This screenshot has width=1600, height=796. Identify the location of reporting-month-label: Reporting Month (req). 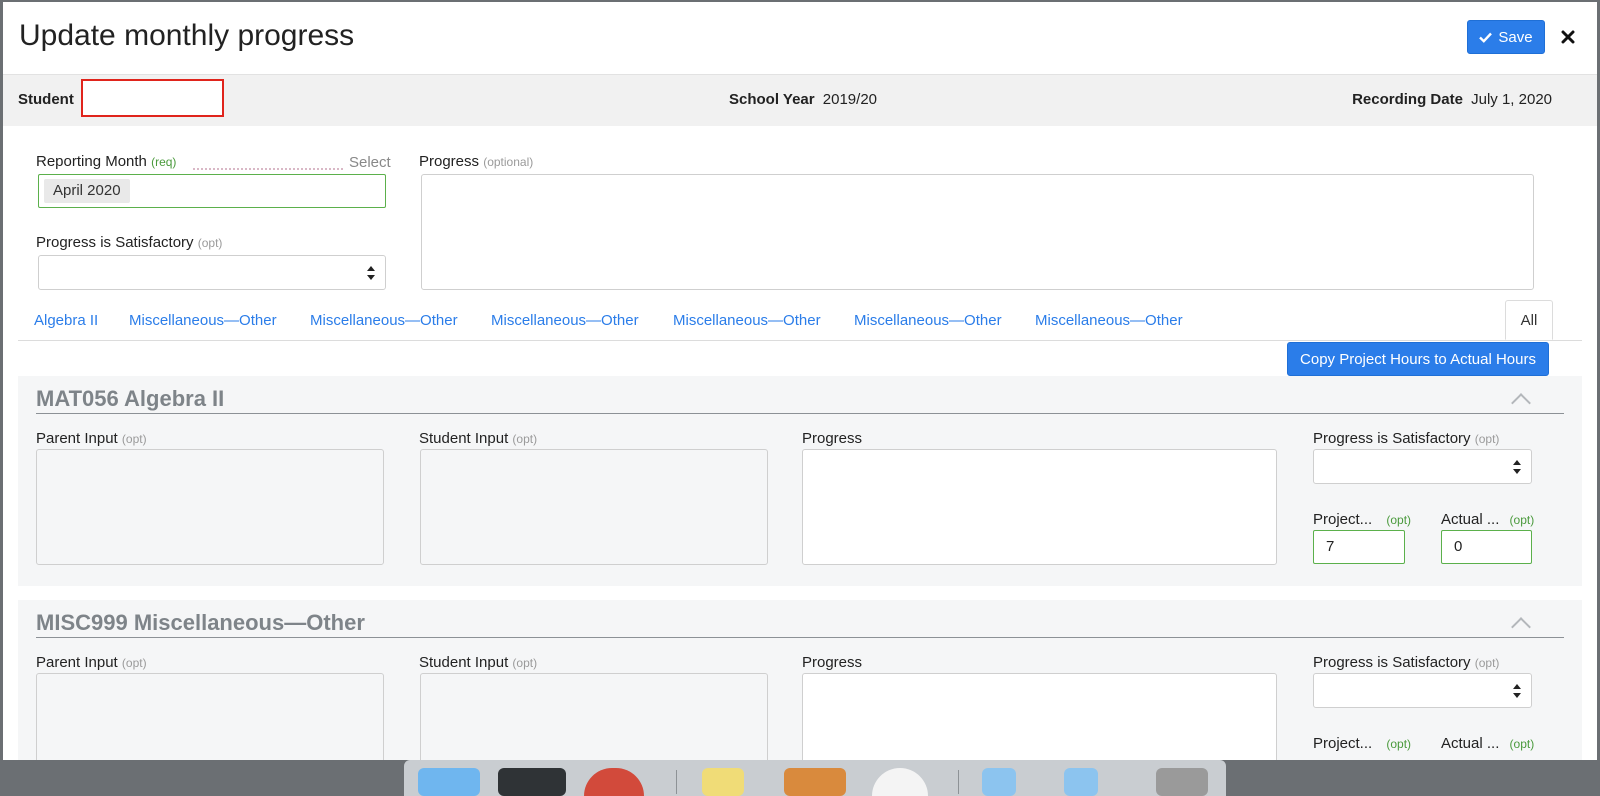
(106, 161).